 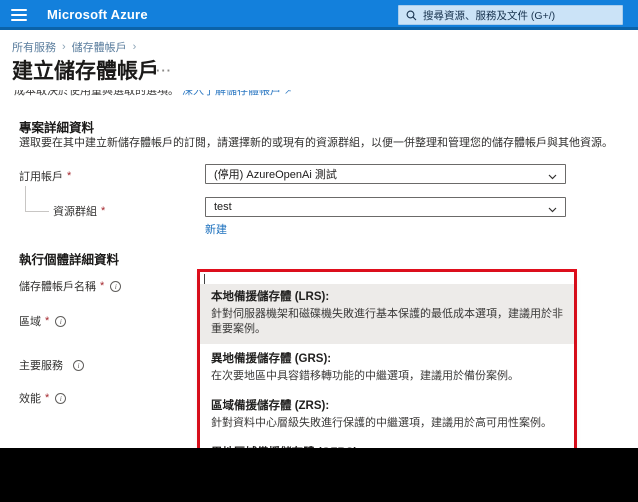 I want to click on option-title: 區域備援儲存體 (ZRS):, so click(x=270, y=406).